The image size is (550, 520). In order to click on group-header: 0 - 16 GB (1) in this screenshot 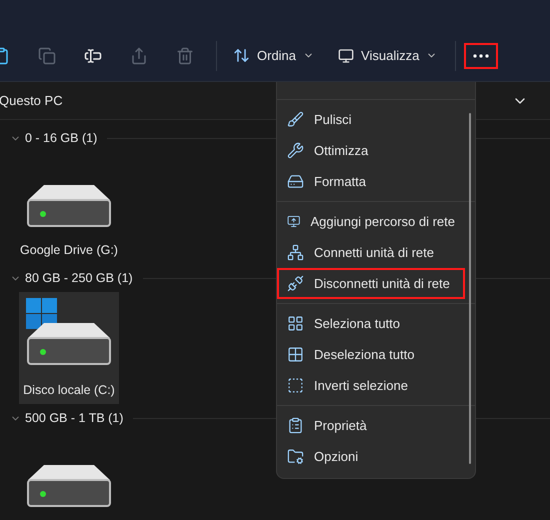, I will do `click(61, 138)`.